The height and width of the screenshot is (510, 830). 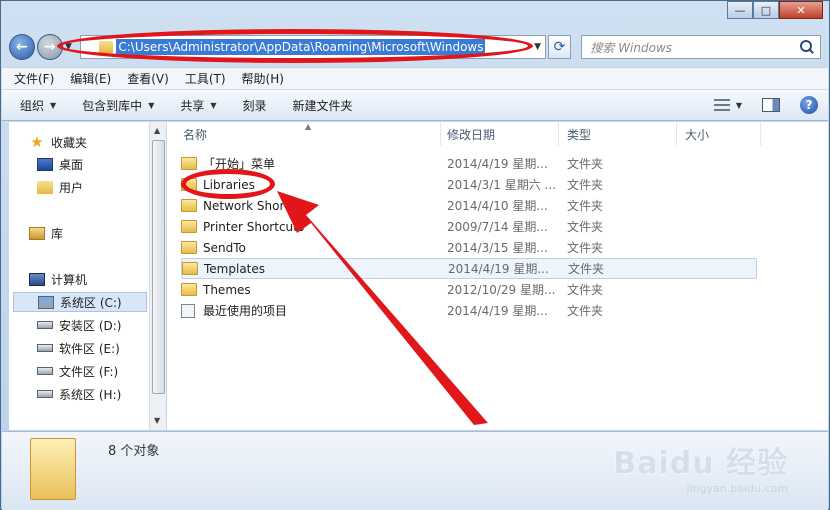 What do you see at coordinates (766, 10) in the screenshot?
I see `maximize-button: □` at bounding box center [766, 10].